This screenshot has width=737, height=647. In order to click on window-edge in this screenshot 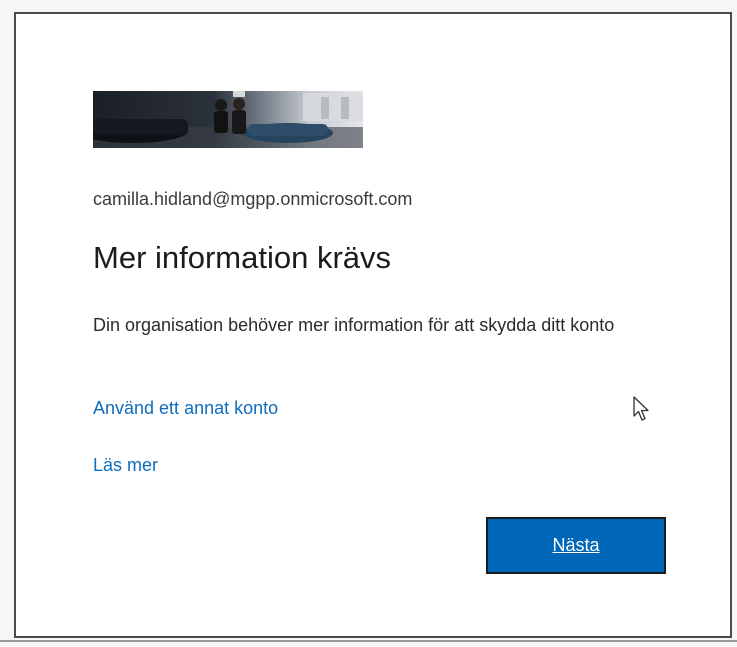, I will do `click(368, 641)`.